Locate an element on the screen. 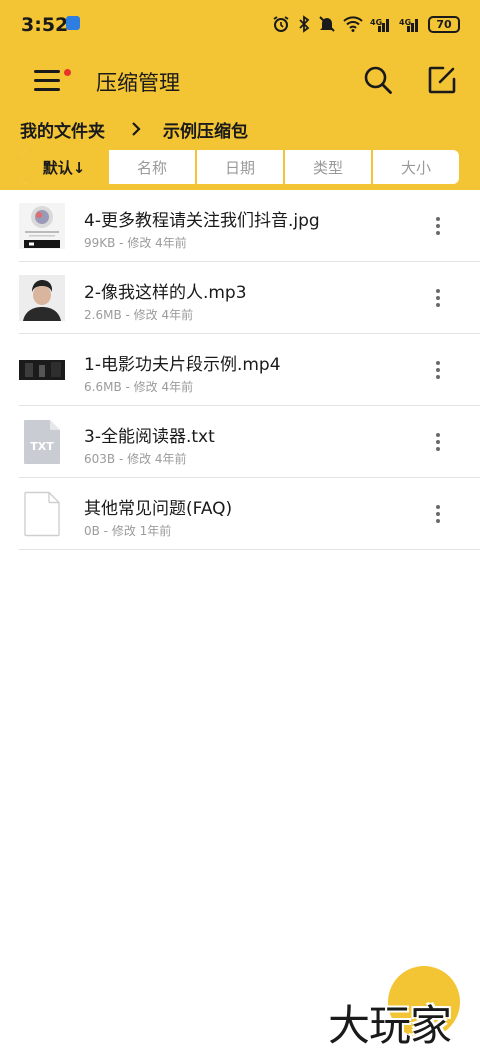  sort-tab-date: 日期 is located at coordinates (241, 167).